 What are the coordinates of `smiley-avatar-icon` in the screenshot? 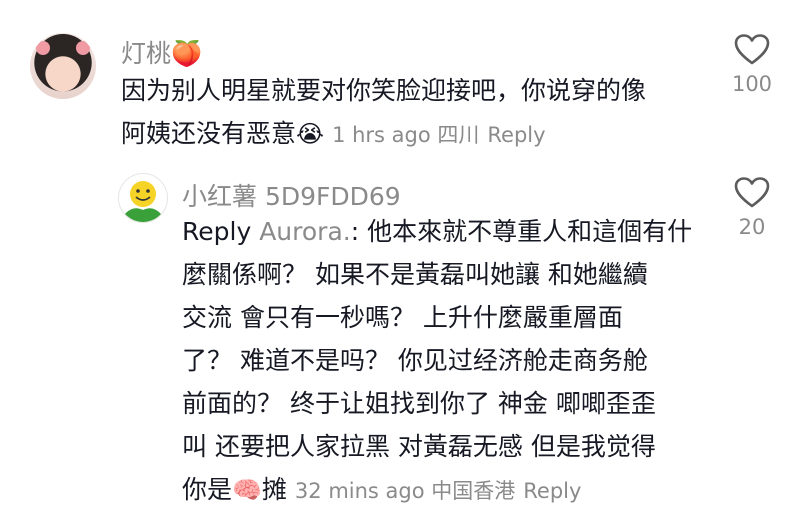 It's located at (143, 201).